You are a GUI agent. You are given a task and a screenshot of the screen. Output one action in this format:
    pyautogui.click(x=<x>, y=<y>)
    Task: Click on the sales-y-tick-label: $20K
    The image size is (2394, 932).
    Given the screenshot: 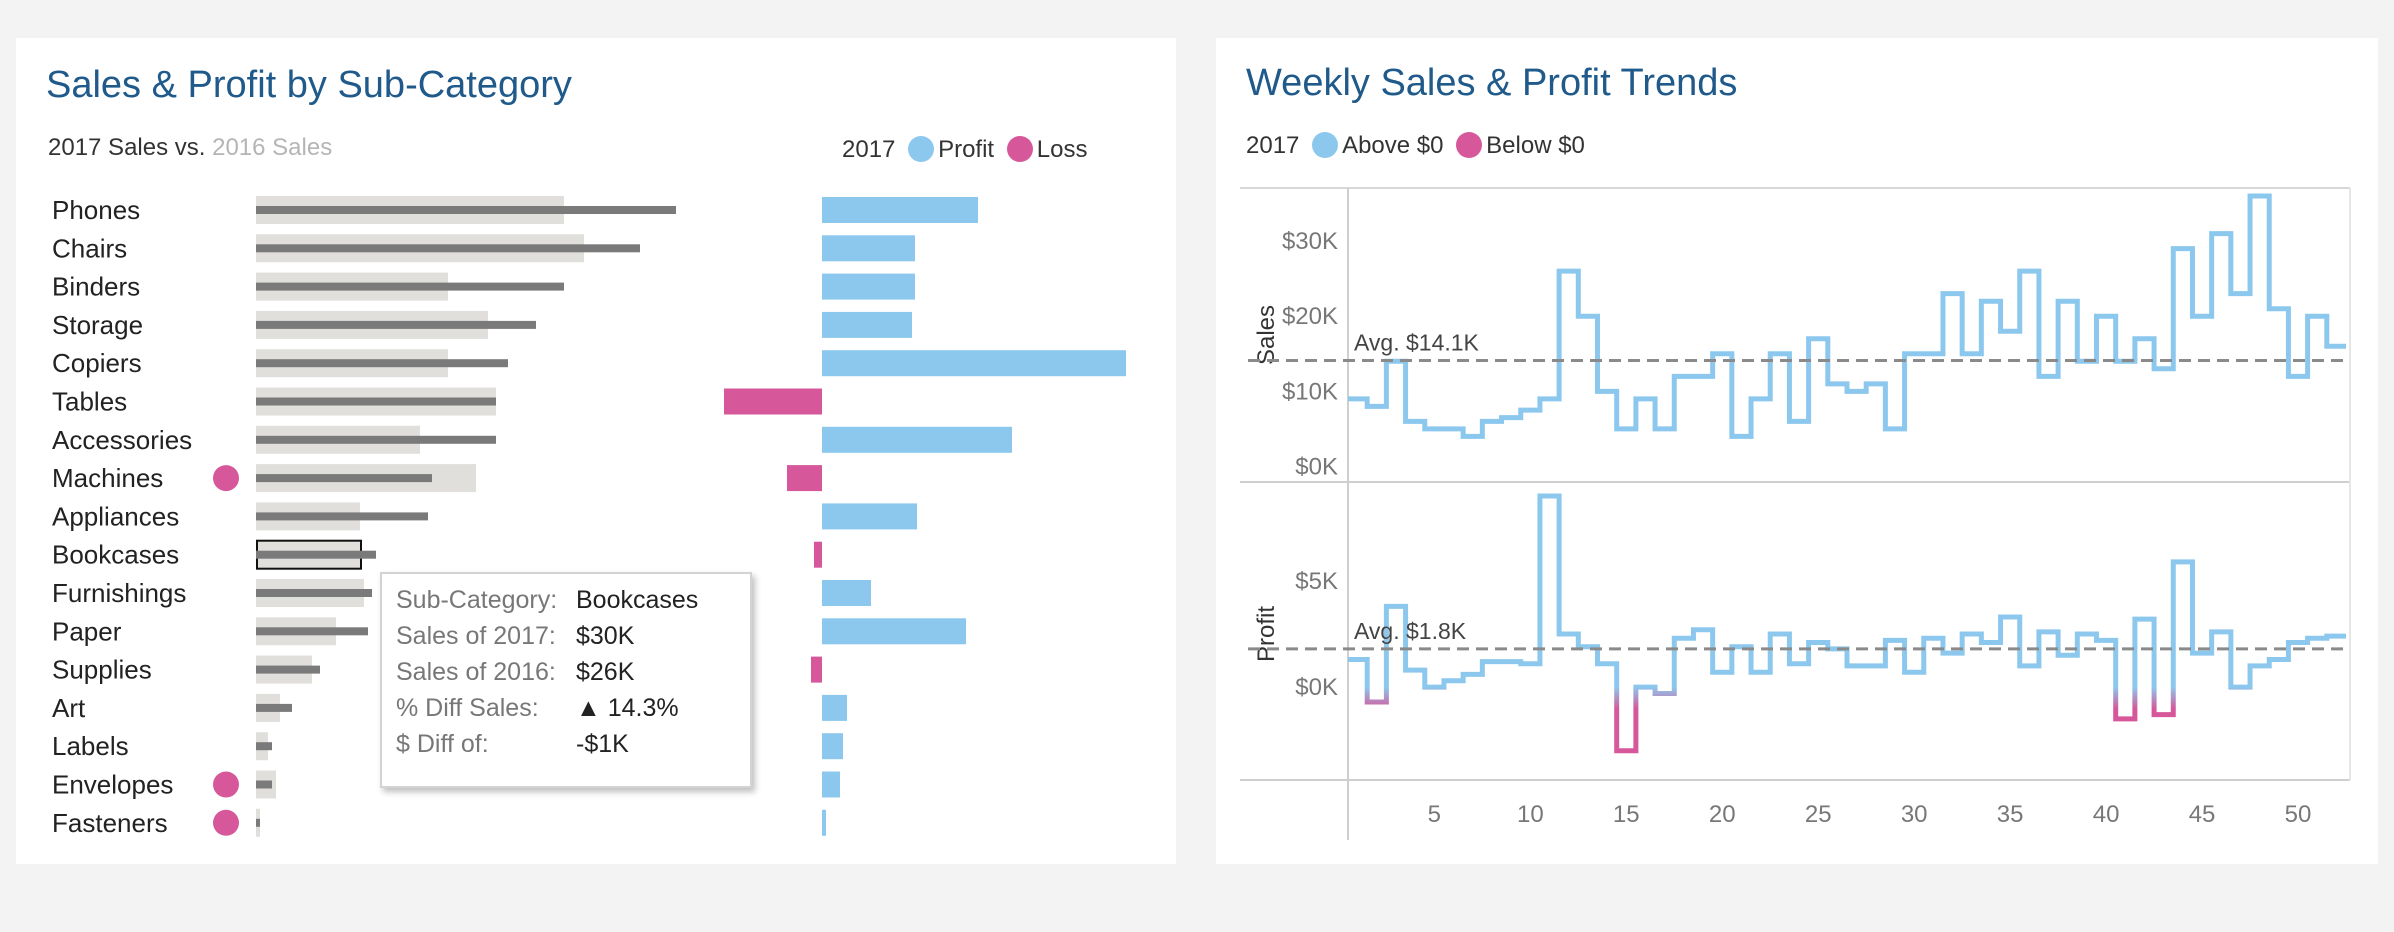 What is the action you would take?
    pyautogui.click(x=1310, y=316)
    